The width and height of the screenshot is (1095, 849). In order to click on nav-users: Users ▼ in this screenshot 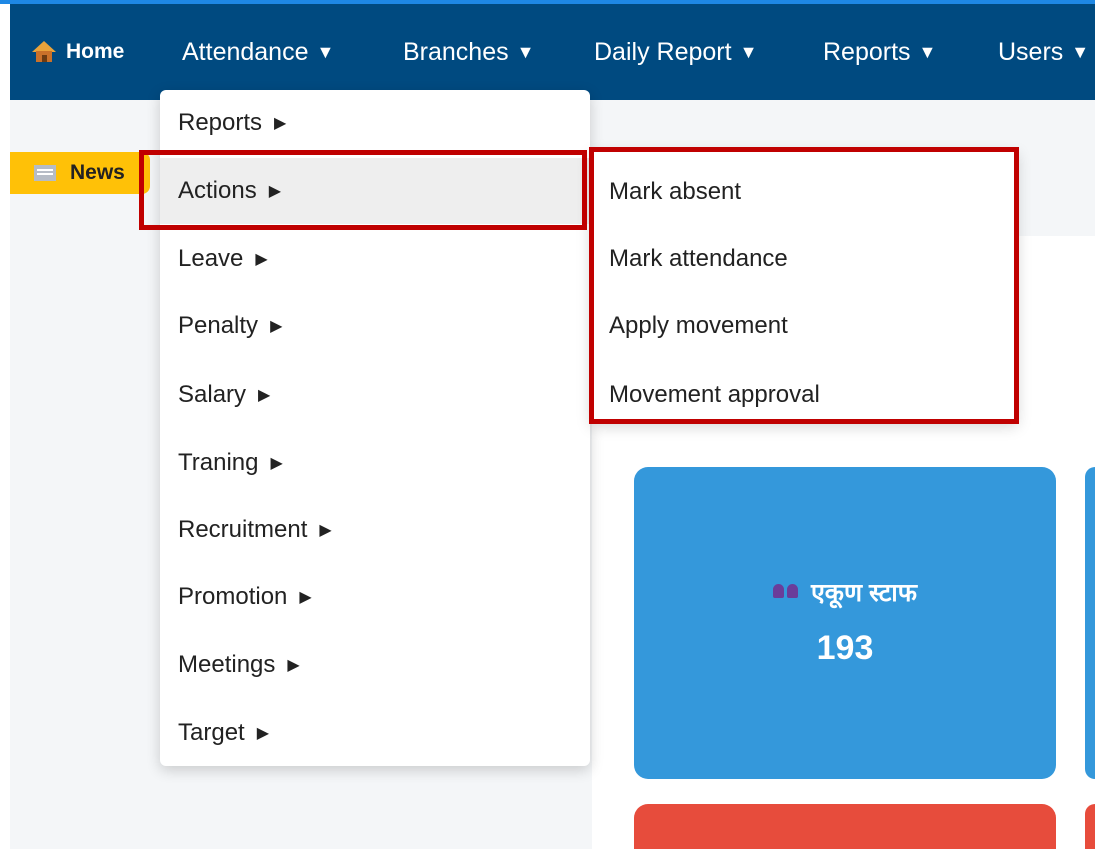, I will do `click(1043, 52)`.